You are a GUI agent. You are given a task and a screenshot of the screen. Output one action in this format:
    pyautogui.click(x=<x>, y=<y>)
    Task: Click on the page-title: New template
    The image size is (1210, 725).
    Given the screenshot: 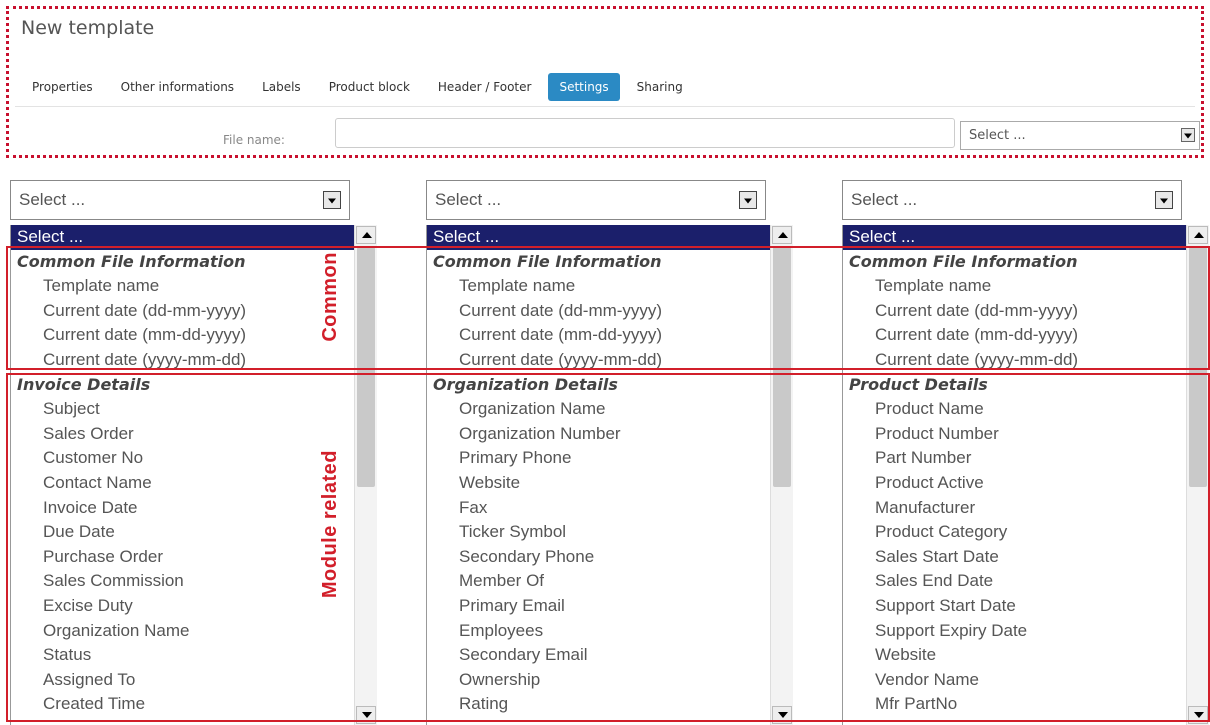 What is the action you would take?
    pyautogui.click(x=88, y=28)
    